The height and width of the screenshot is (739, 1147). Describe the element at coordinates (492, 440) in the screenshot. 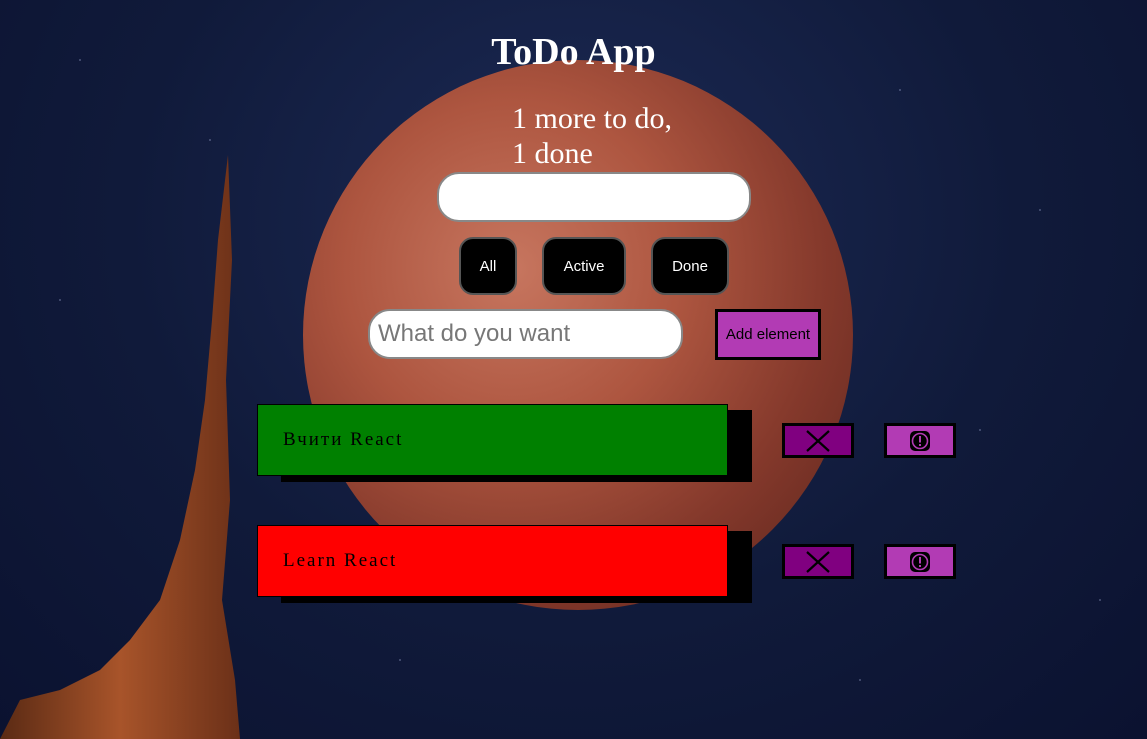

I see `todo-item: Вчити React` at that location.